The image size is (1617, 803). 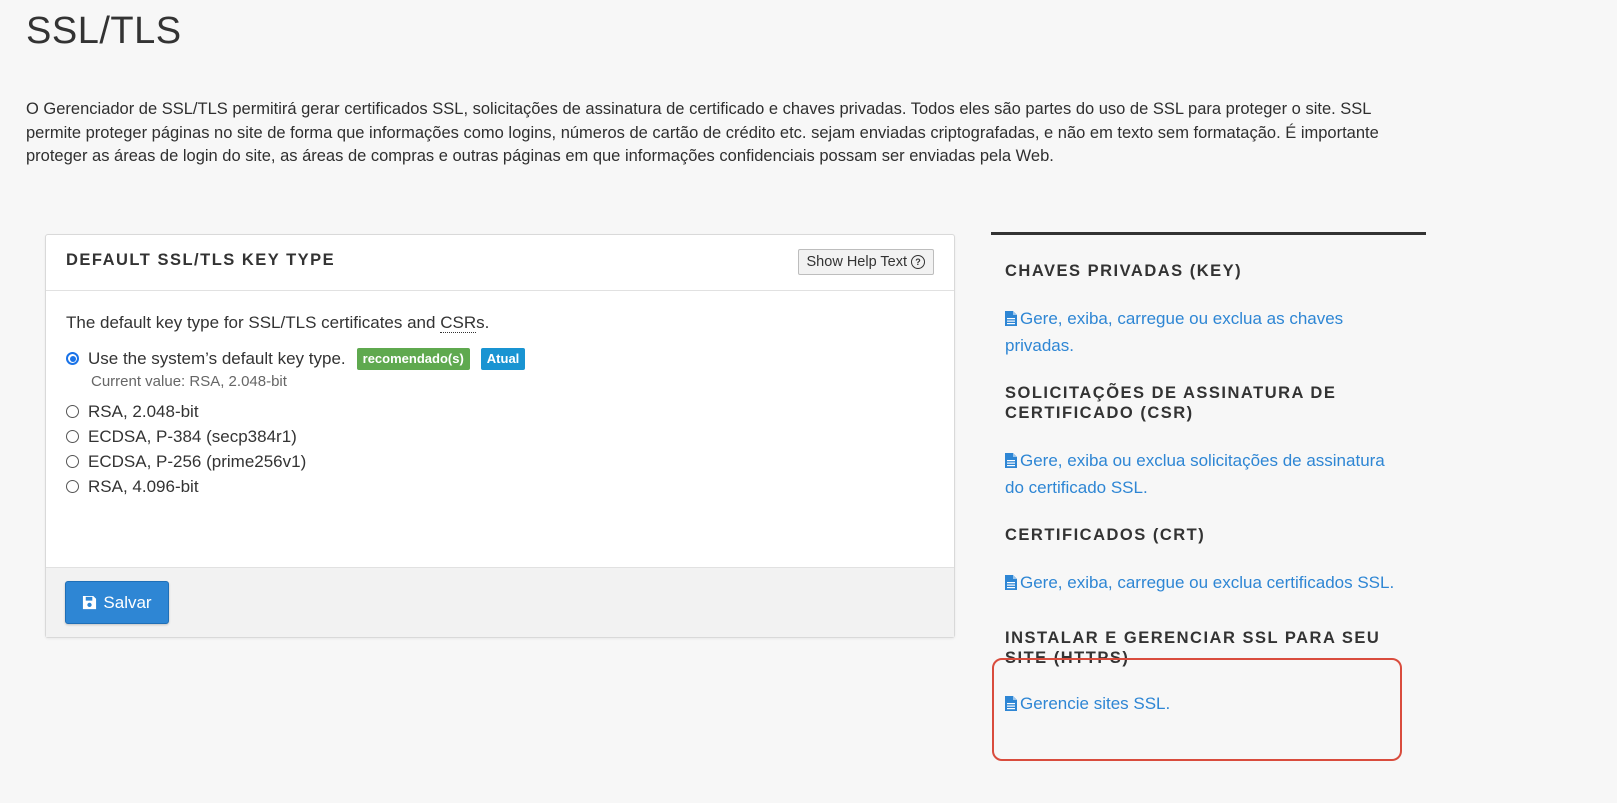 What do you see at coordinates (500, 486) in the screenshot?
I see `option-rsa-4096: RSA, 4.096-bit` at bounding box center [500, 486].